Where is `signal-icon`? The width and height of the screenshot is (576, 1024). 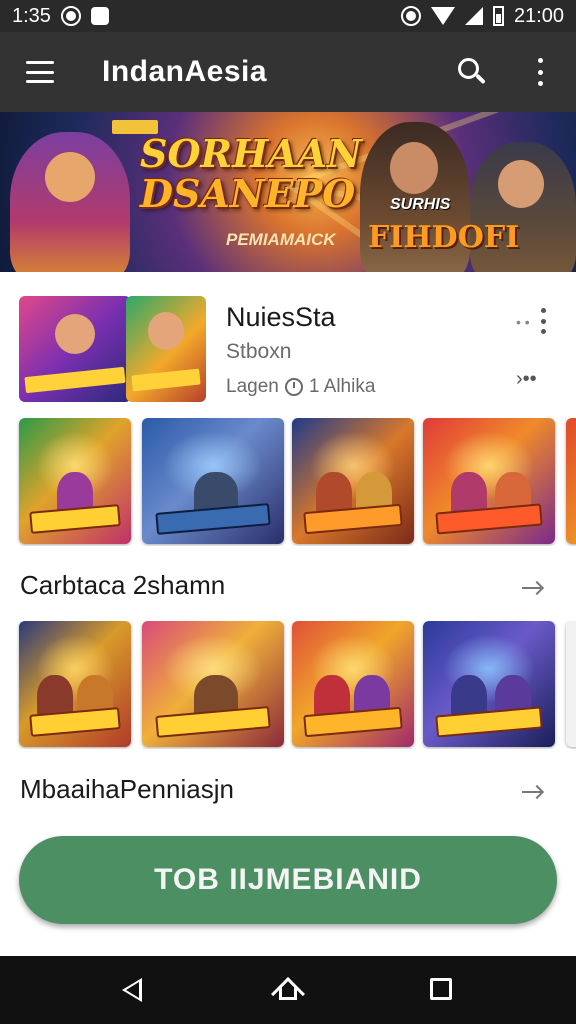 signal-icon is located at coordinates (473, 16).